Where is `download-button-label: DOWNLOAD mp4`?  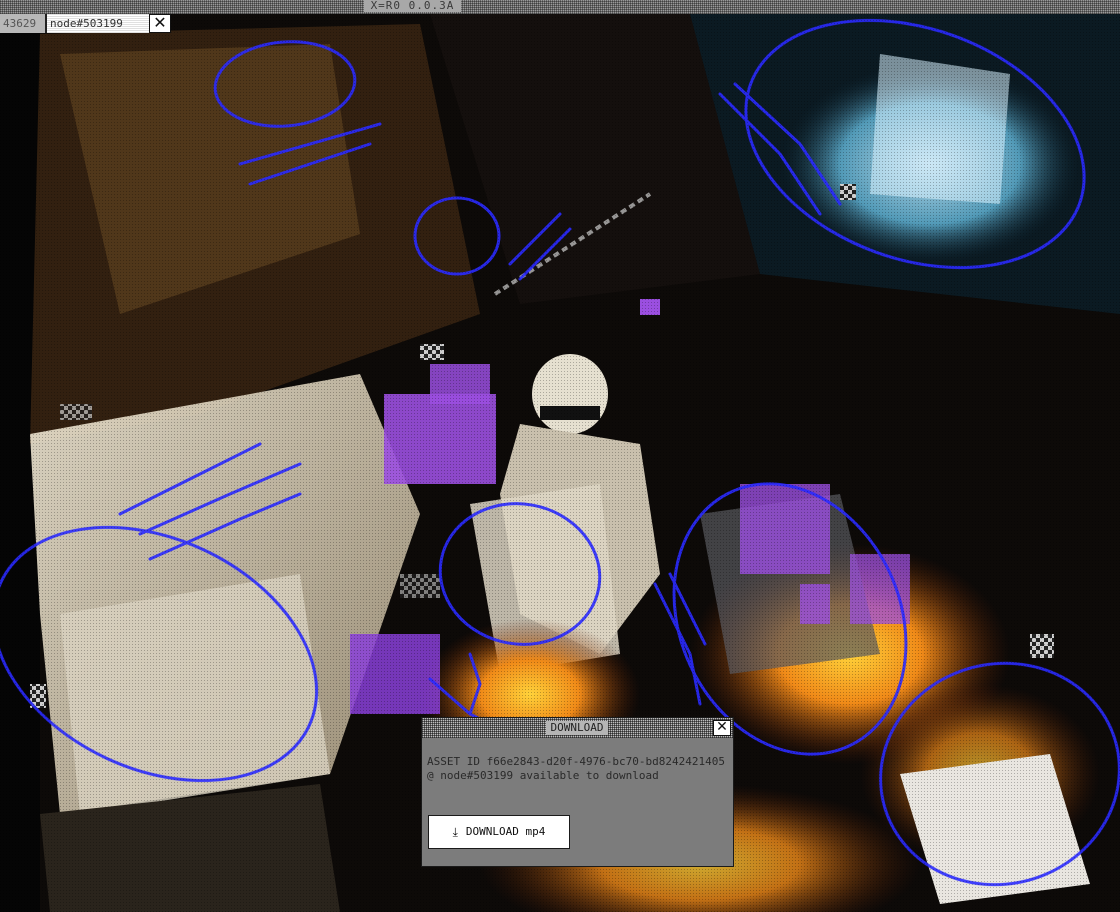
download-button-label: DOWNLOAD mp4 is located at coordinates (505, 831).